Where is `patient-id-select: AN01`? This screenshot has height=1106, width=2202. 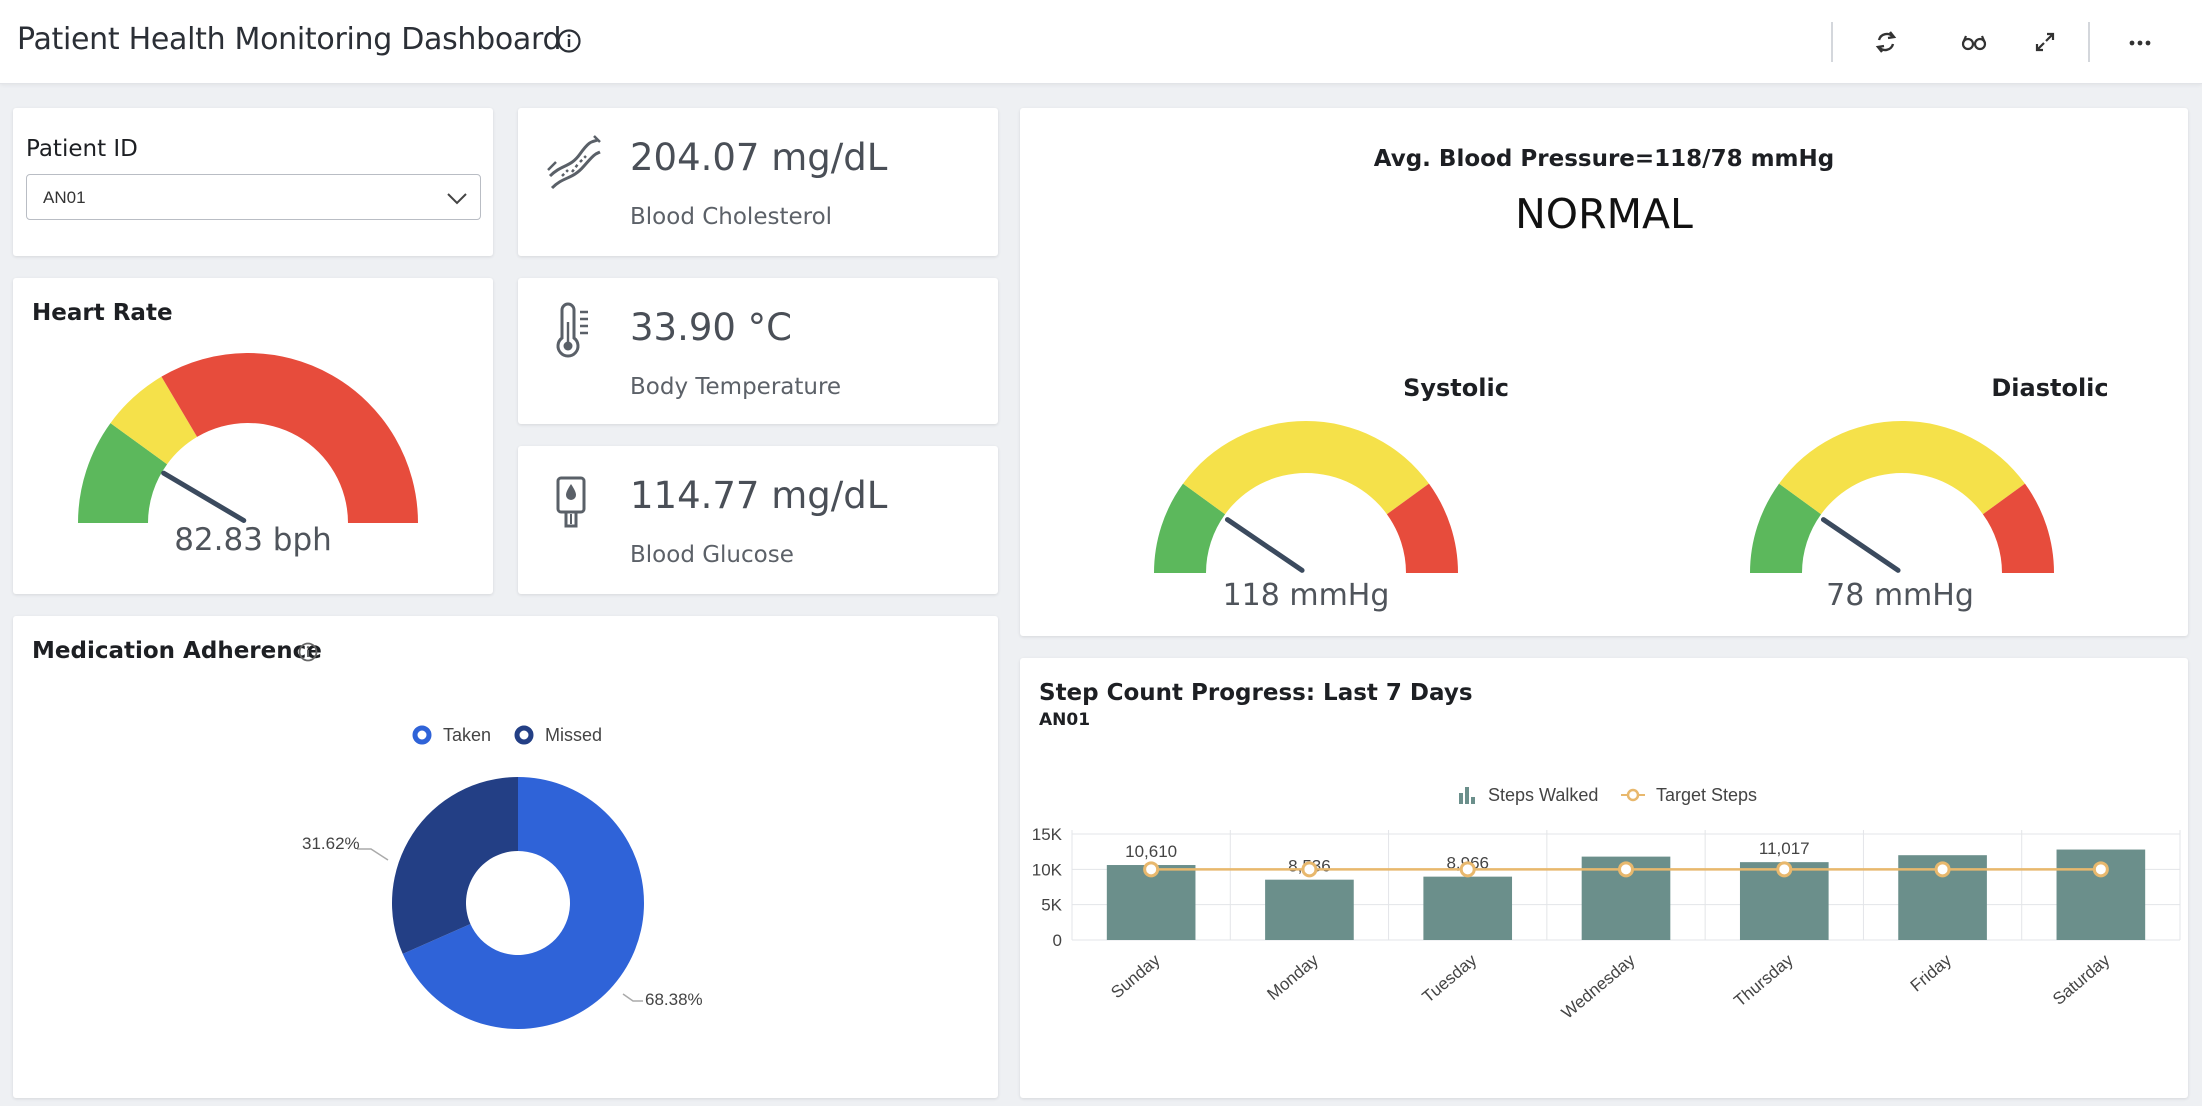 patient-id-select: AN01 is located at coordinates (253, 197).